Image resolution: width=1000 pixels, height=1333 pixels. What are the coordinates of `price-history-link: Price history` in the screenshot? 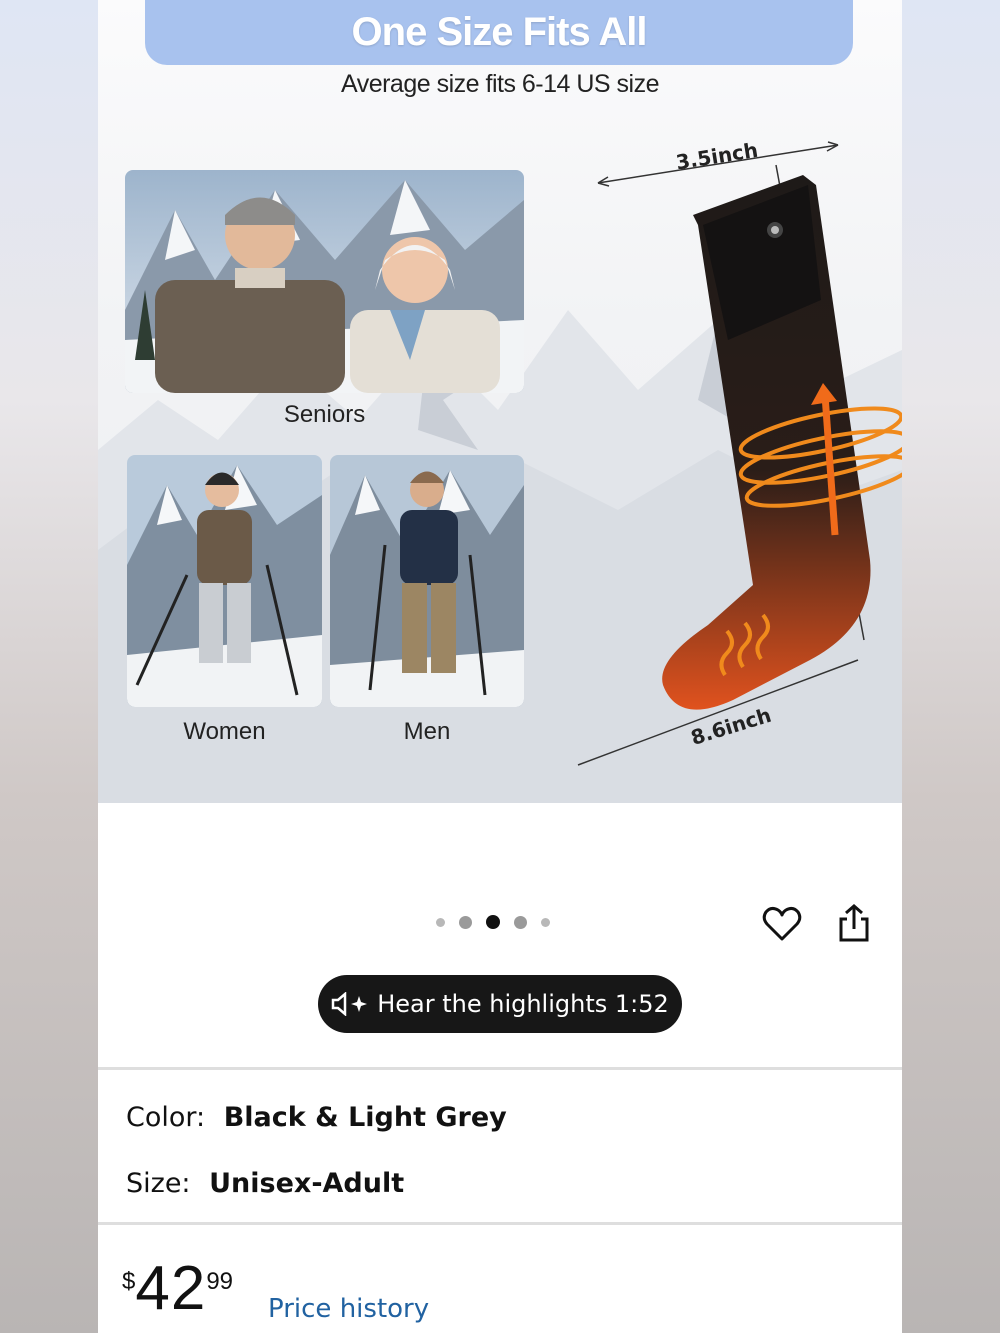 It's located at (348, 1309).